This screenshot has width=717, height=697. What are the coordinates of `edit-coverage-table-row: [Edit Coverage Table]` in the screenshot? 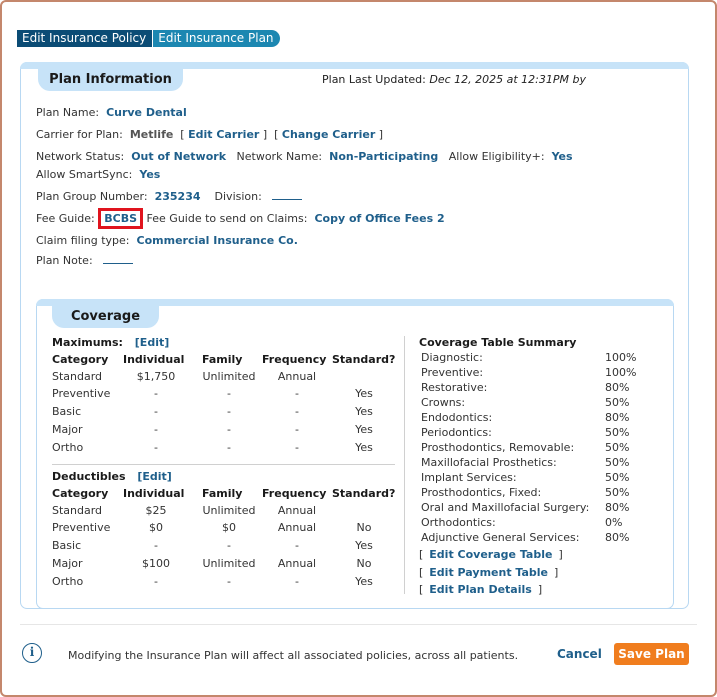 It's located at (491, 554).